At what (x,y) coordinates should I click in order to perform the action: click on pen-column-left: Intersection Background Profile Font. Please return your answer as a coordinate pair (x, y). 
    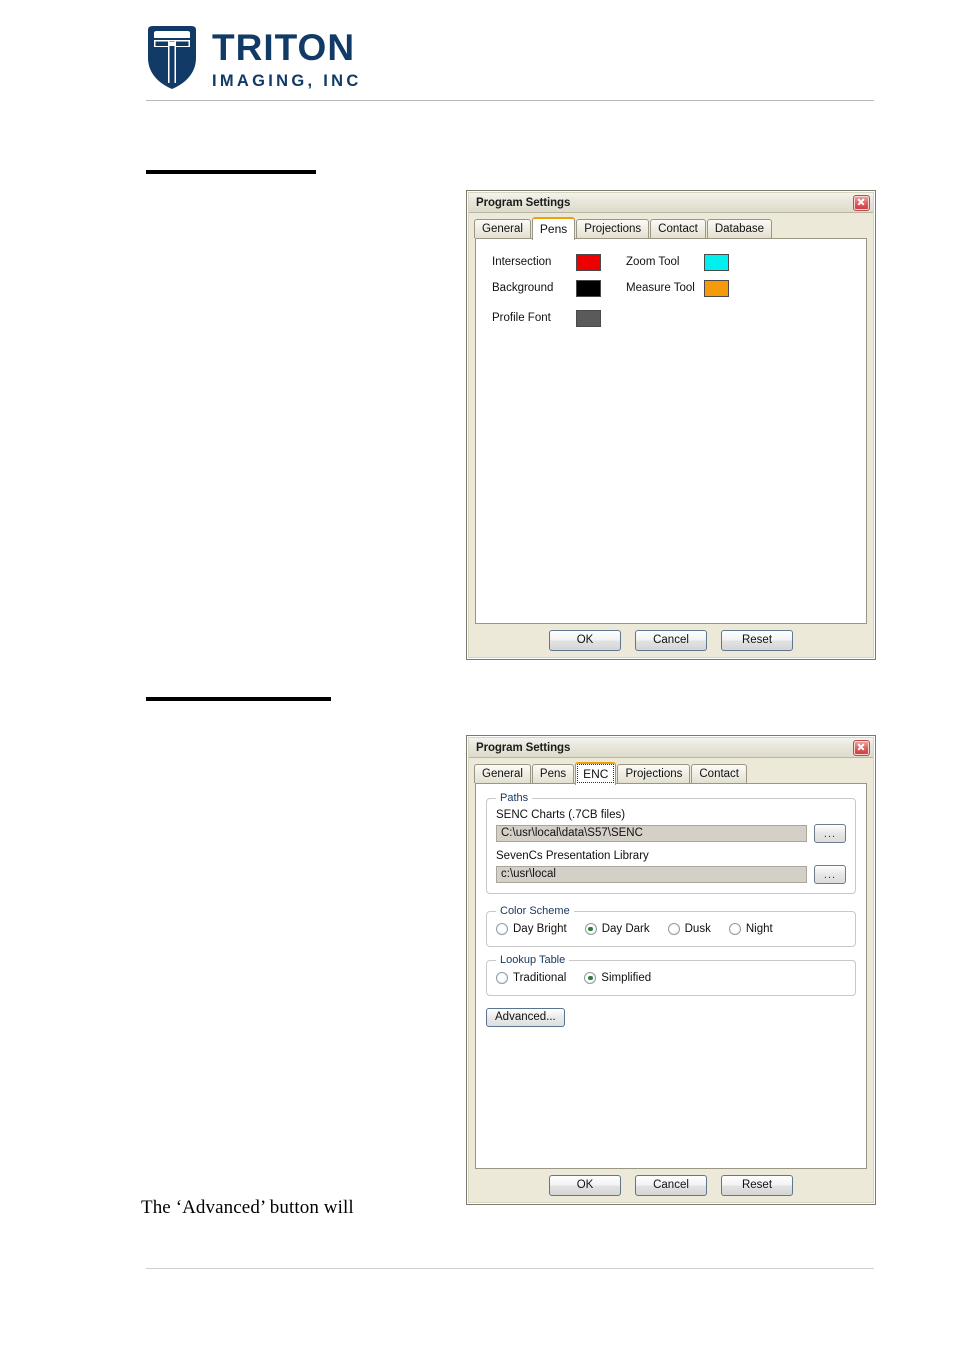
    Looking at the image, I should click on (546, 290).